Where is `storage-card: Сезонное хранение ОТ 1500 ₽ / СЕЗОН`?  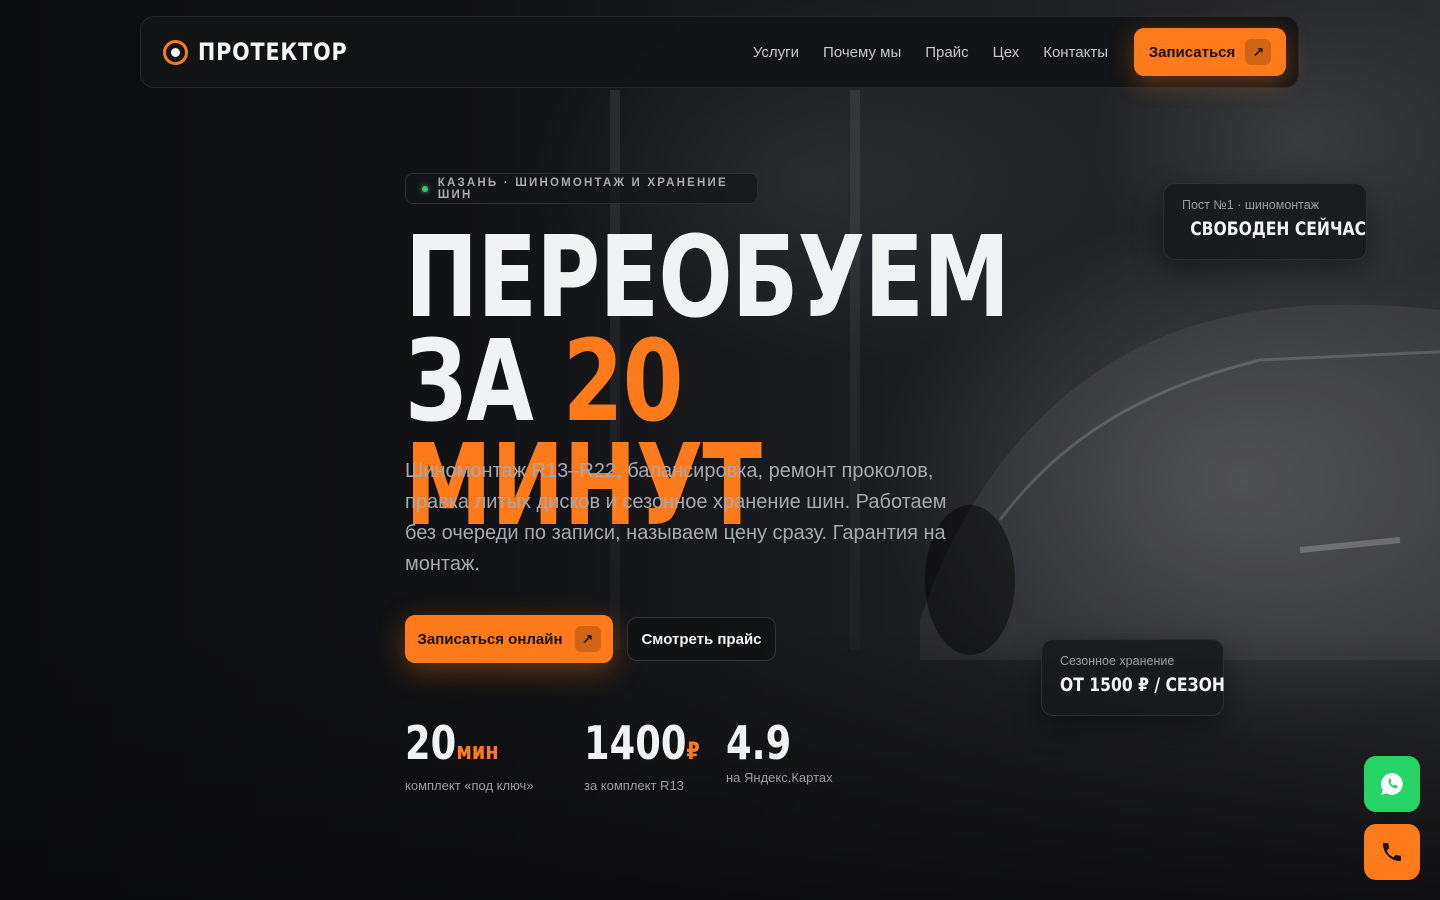
storage-card: Сезонное хранение ОТ 1500 ₽ / СЕЗОН is located at coordinates (1133, 677).